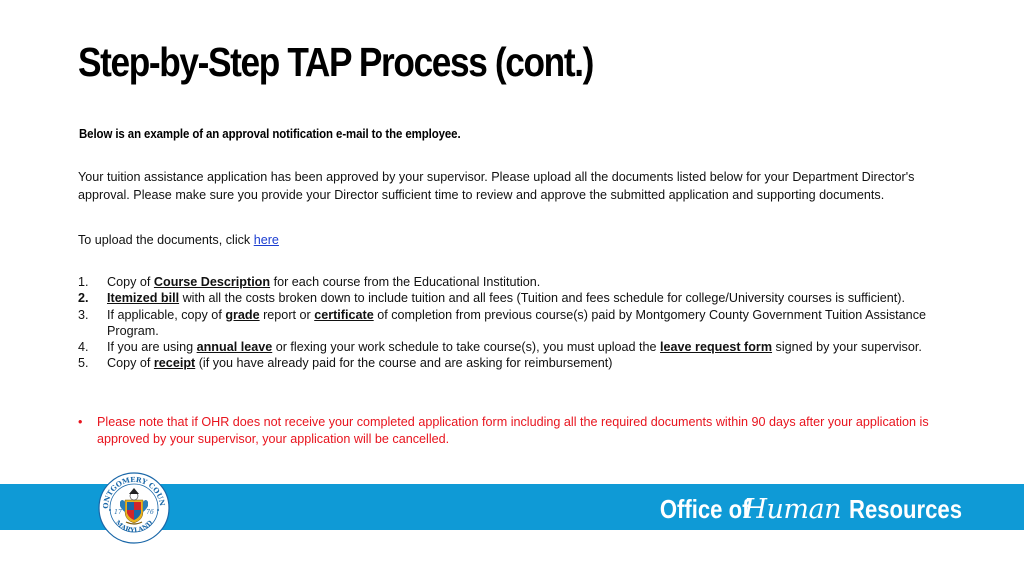 The width and height of the screenshot is (1024, 576). I want to click on office-of-human-resources-logo: Office of Human Resources, so click(803, 509).